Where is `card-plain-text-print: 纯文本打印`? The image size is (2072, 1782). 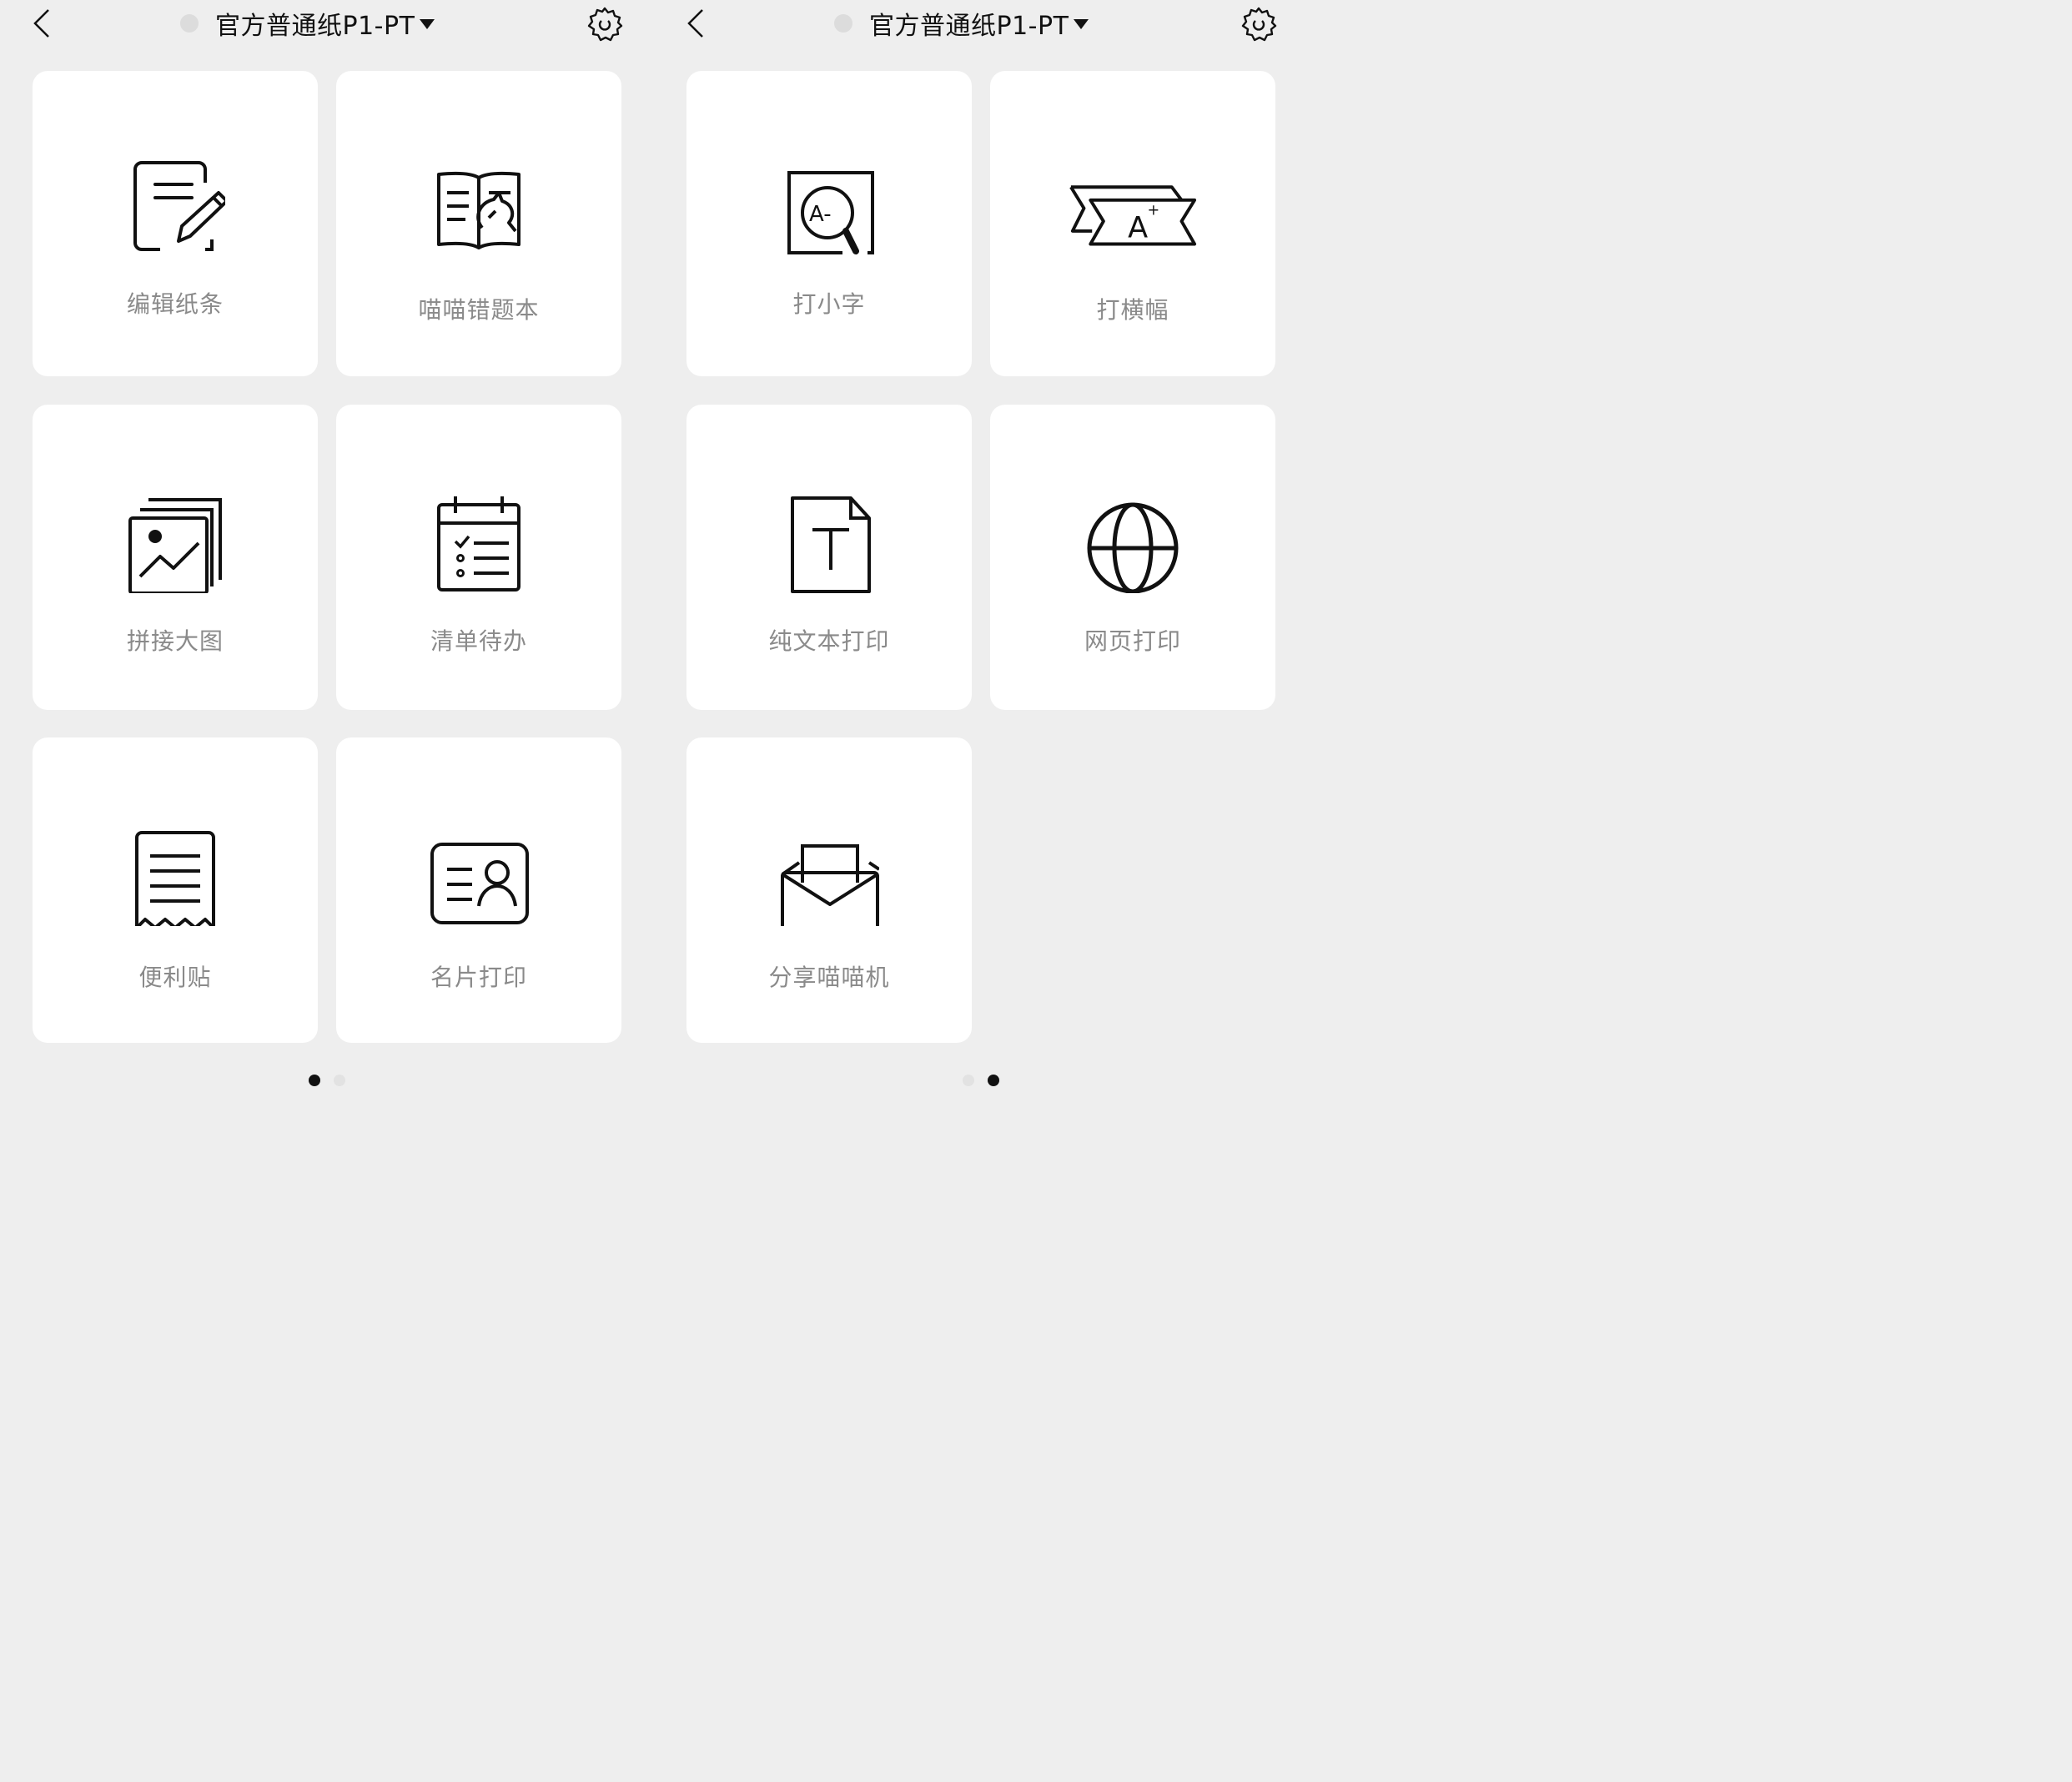 card-plain-text-print: 纯文本打印 is located at coordinates (829, 557).